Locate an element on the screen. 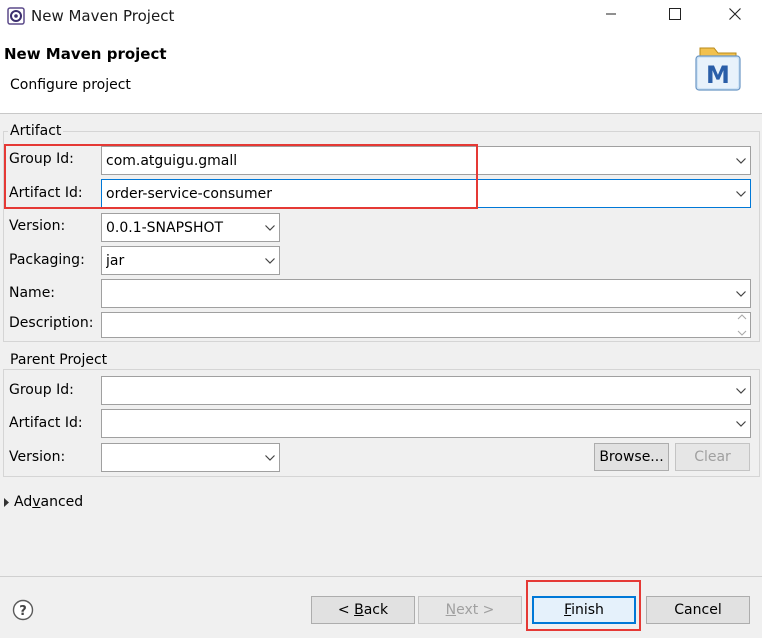  parent-artifact-id-label: Artifact Id: is located at coordinates (46, 423).